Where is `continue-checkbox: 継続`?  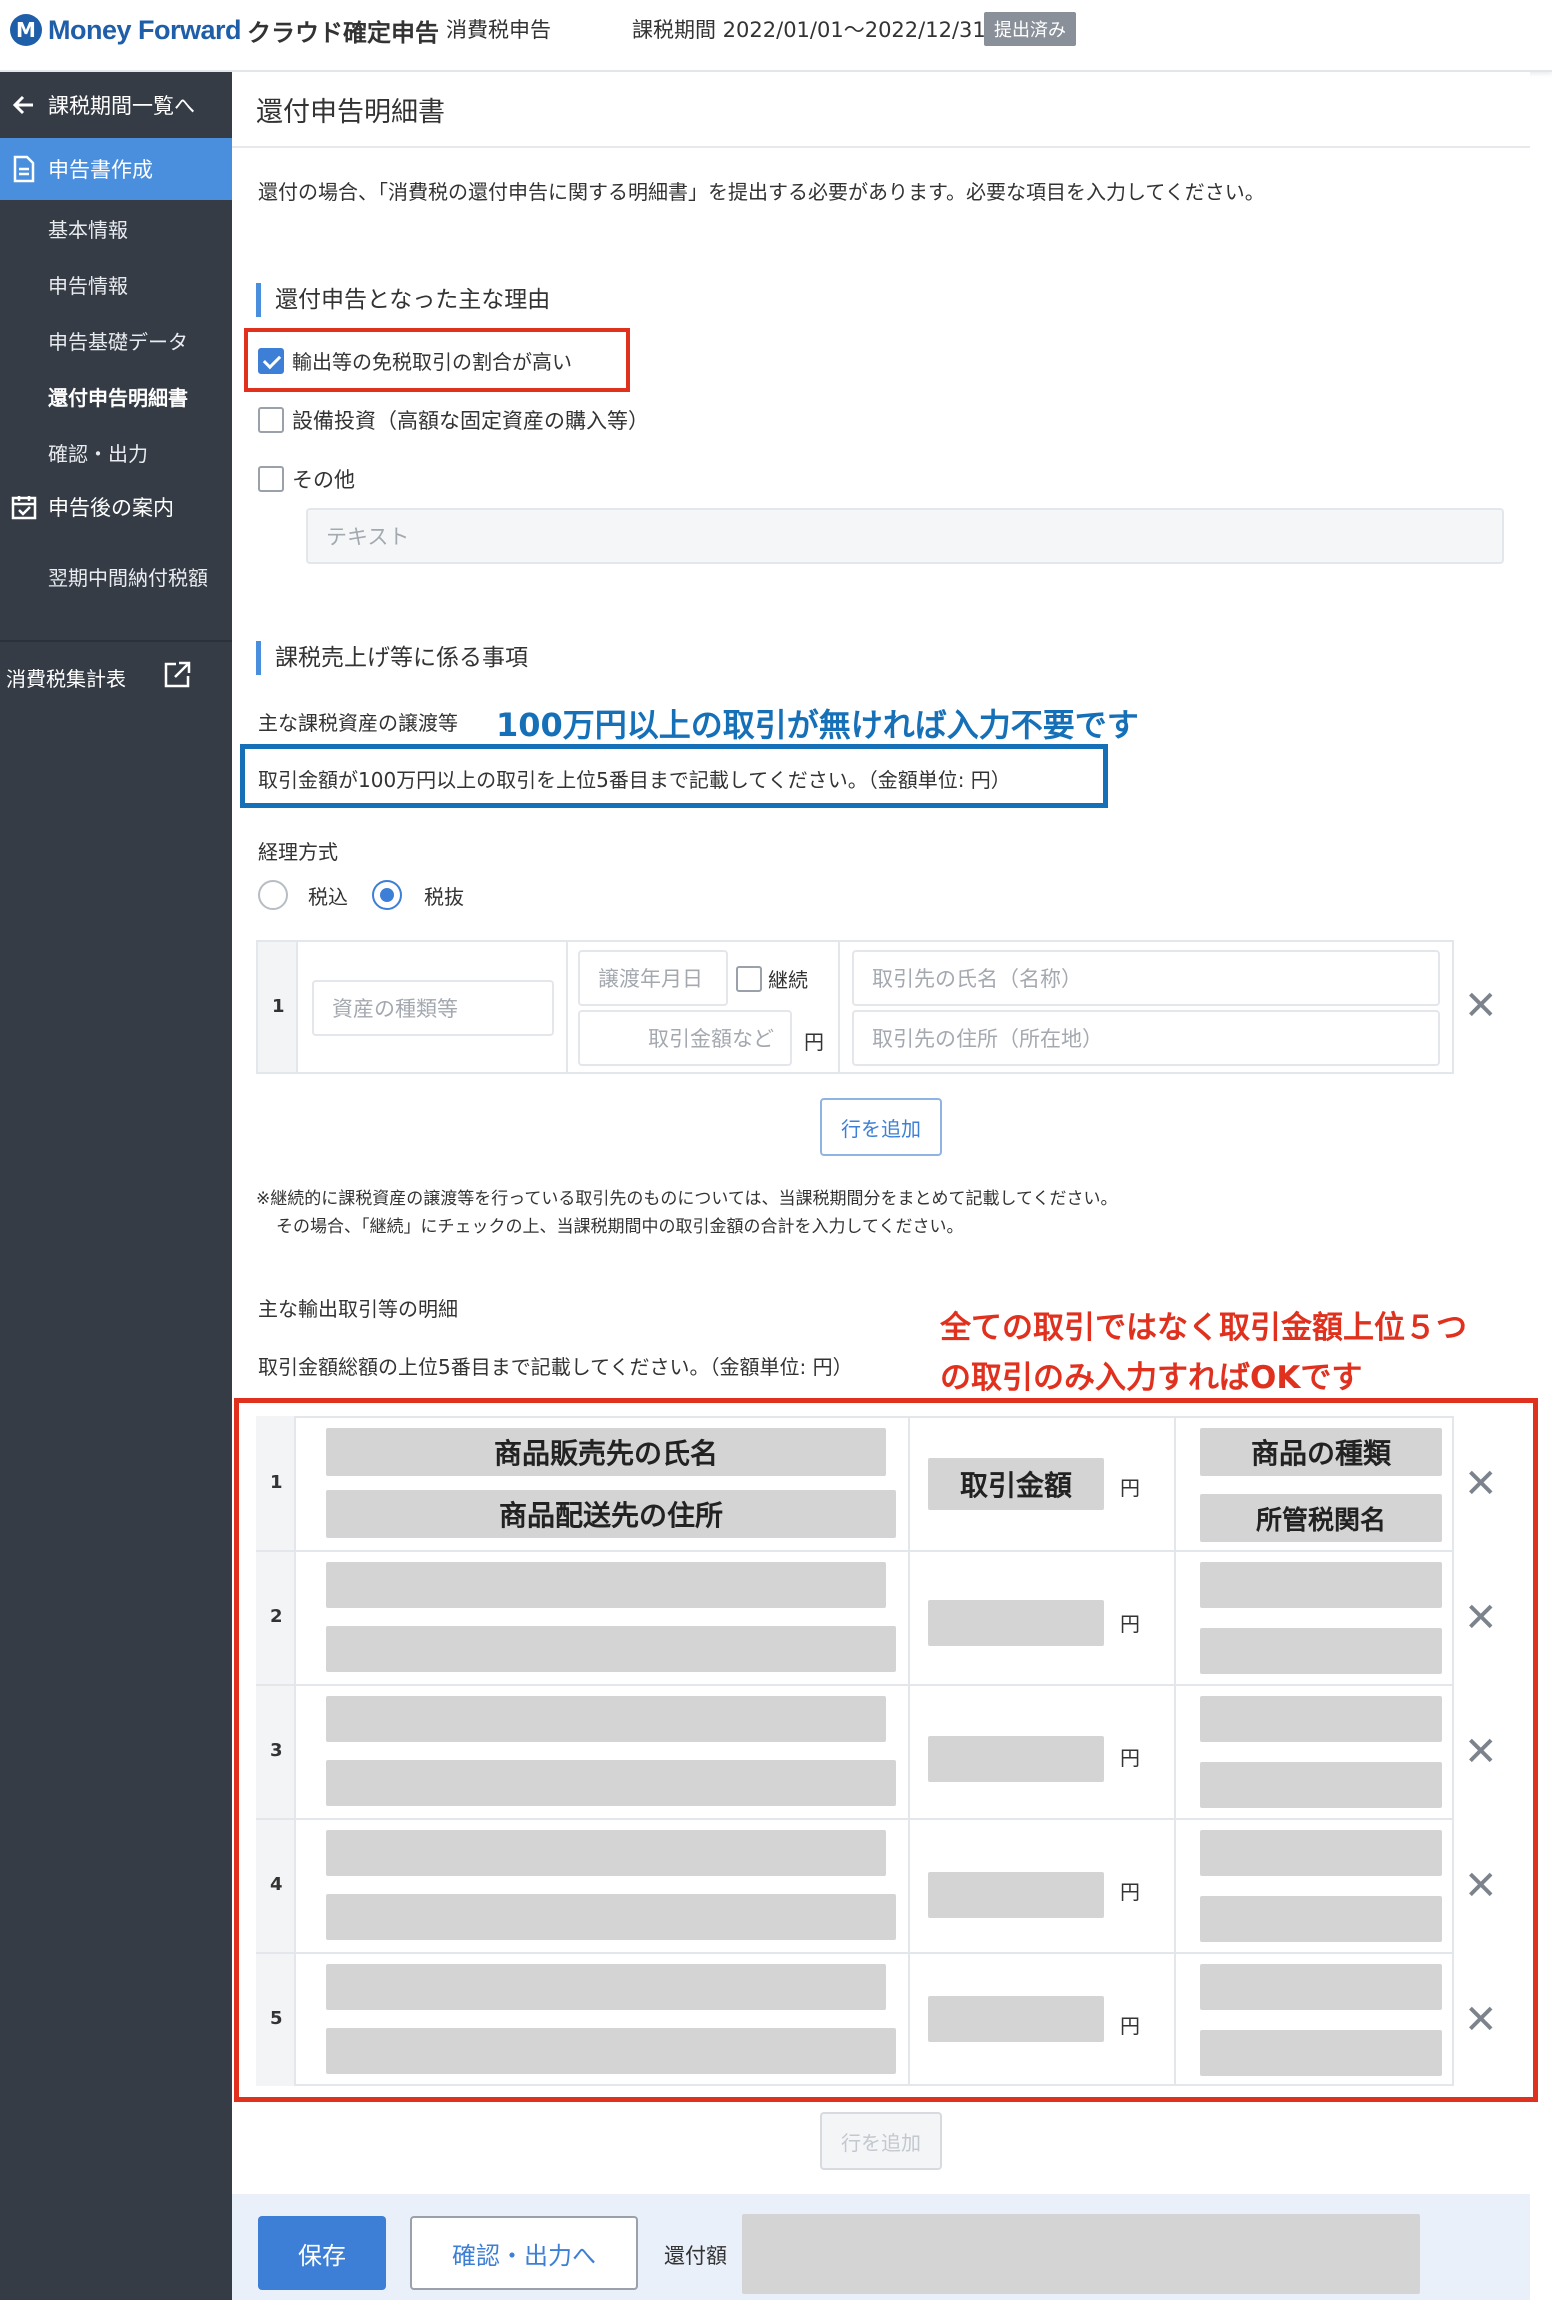 continue-checkbox: 継続 is located at coordinates (772, 978).